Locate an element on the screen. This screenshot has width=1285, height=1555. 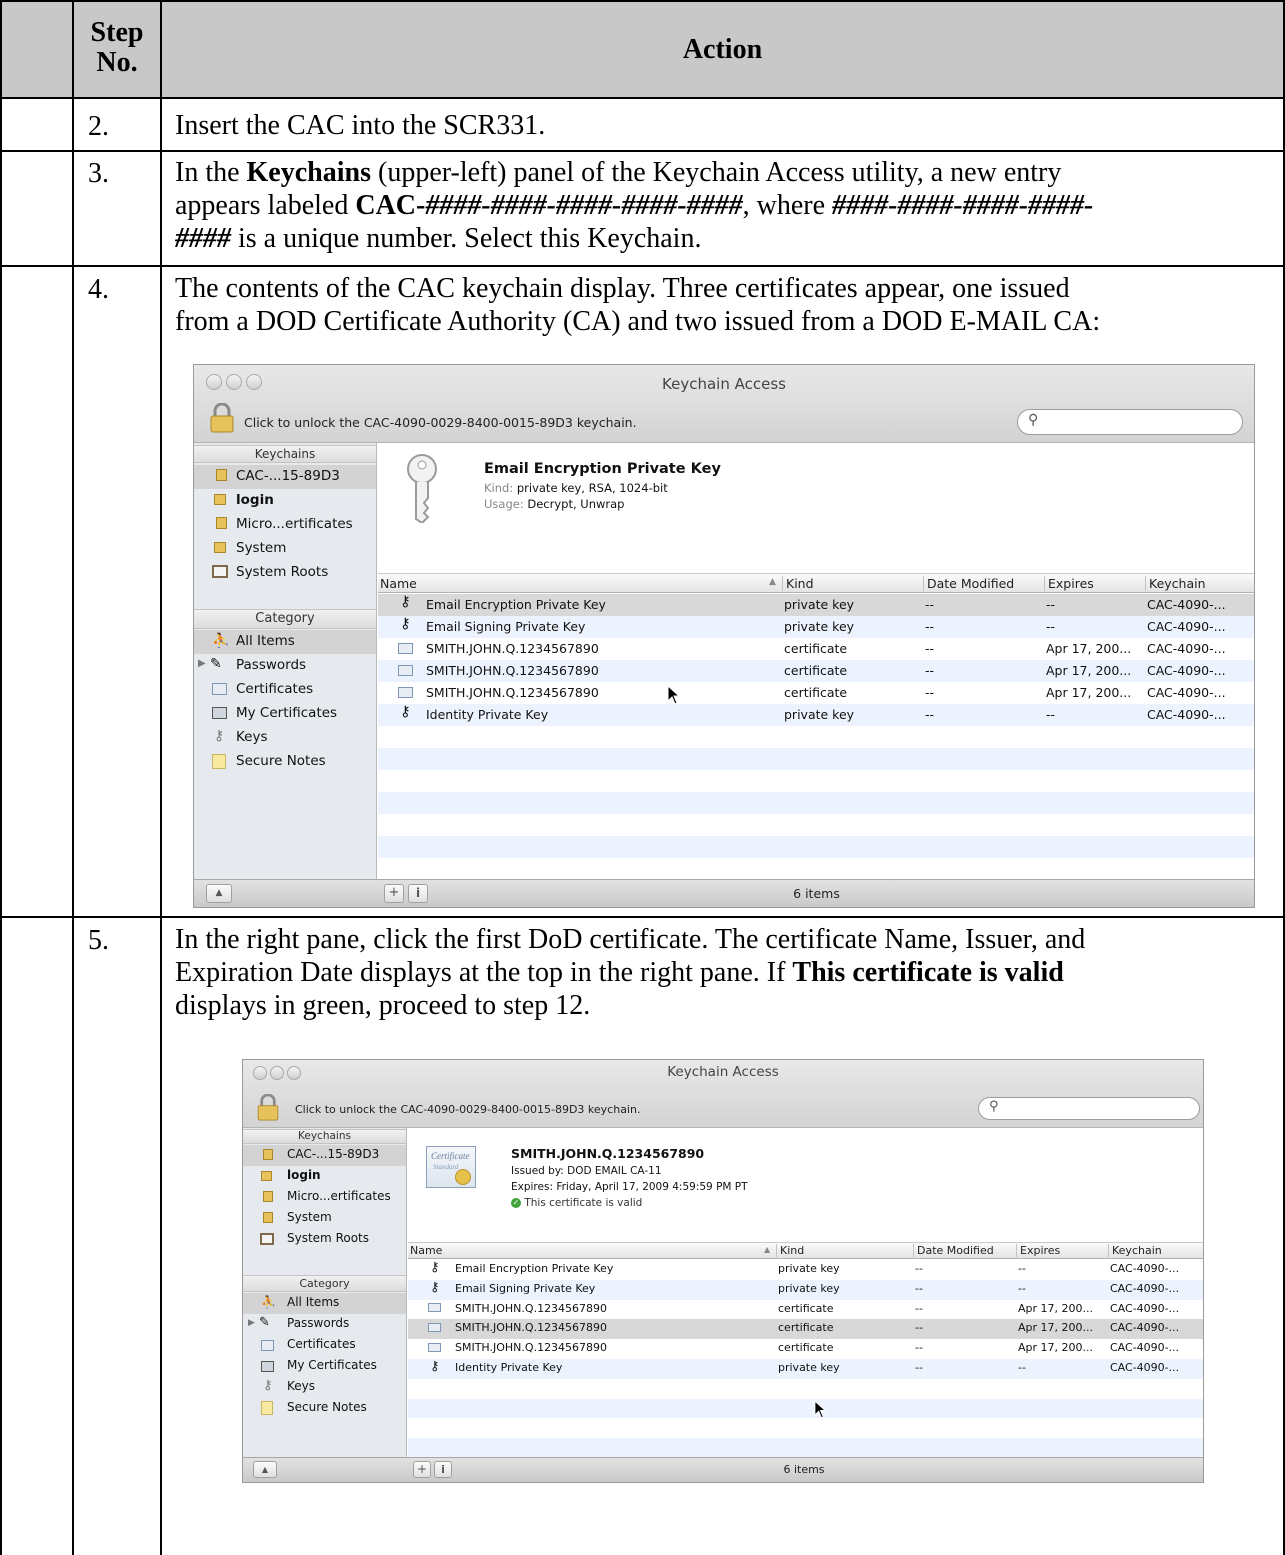
cell-name: Email Encryption Private Key is located at coordinates (534, 1268).